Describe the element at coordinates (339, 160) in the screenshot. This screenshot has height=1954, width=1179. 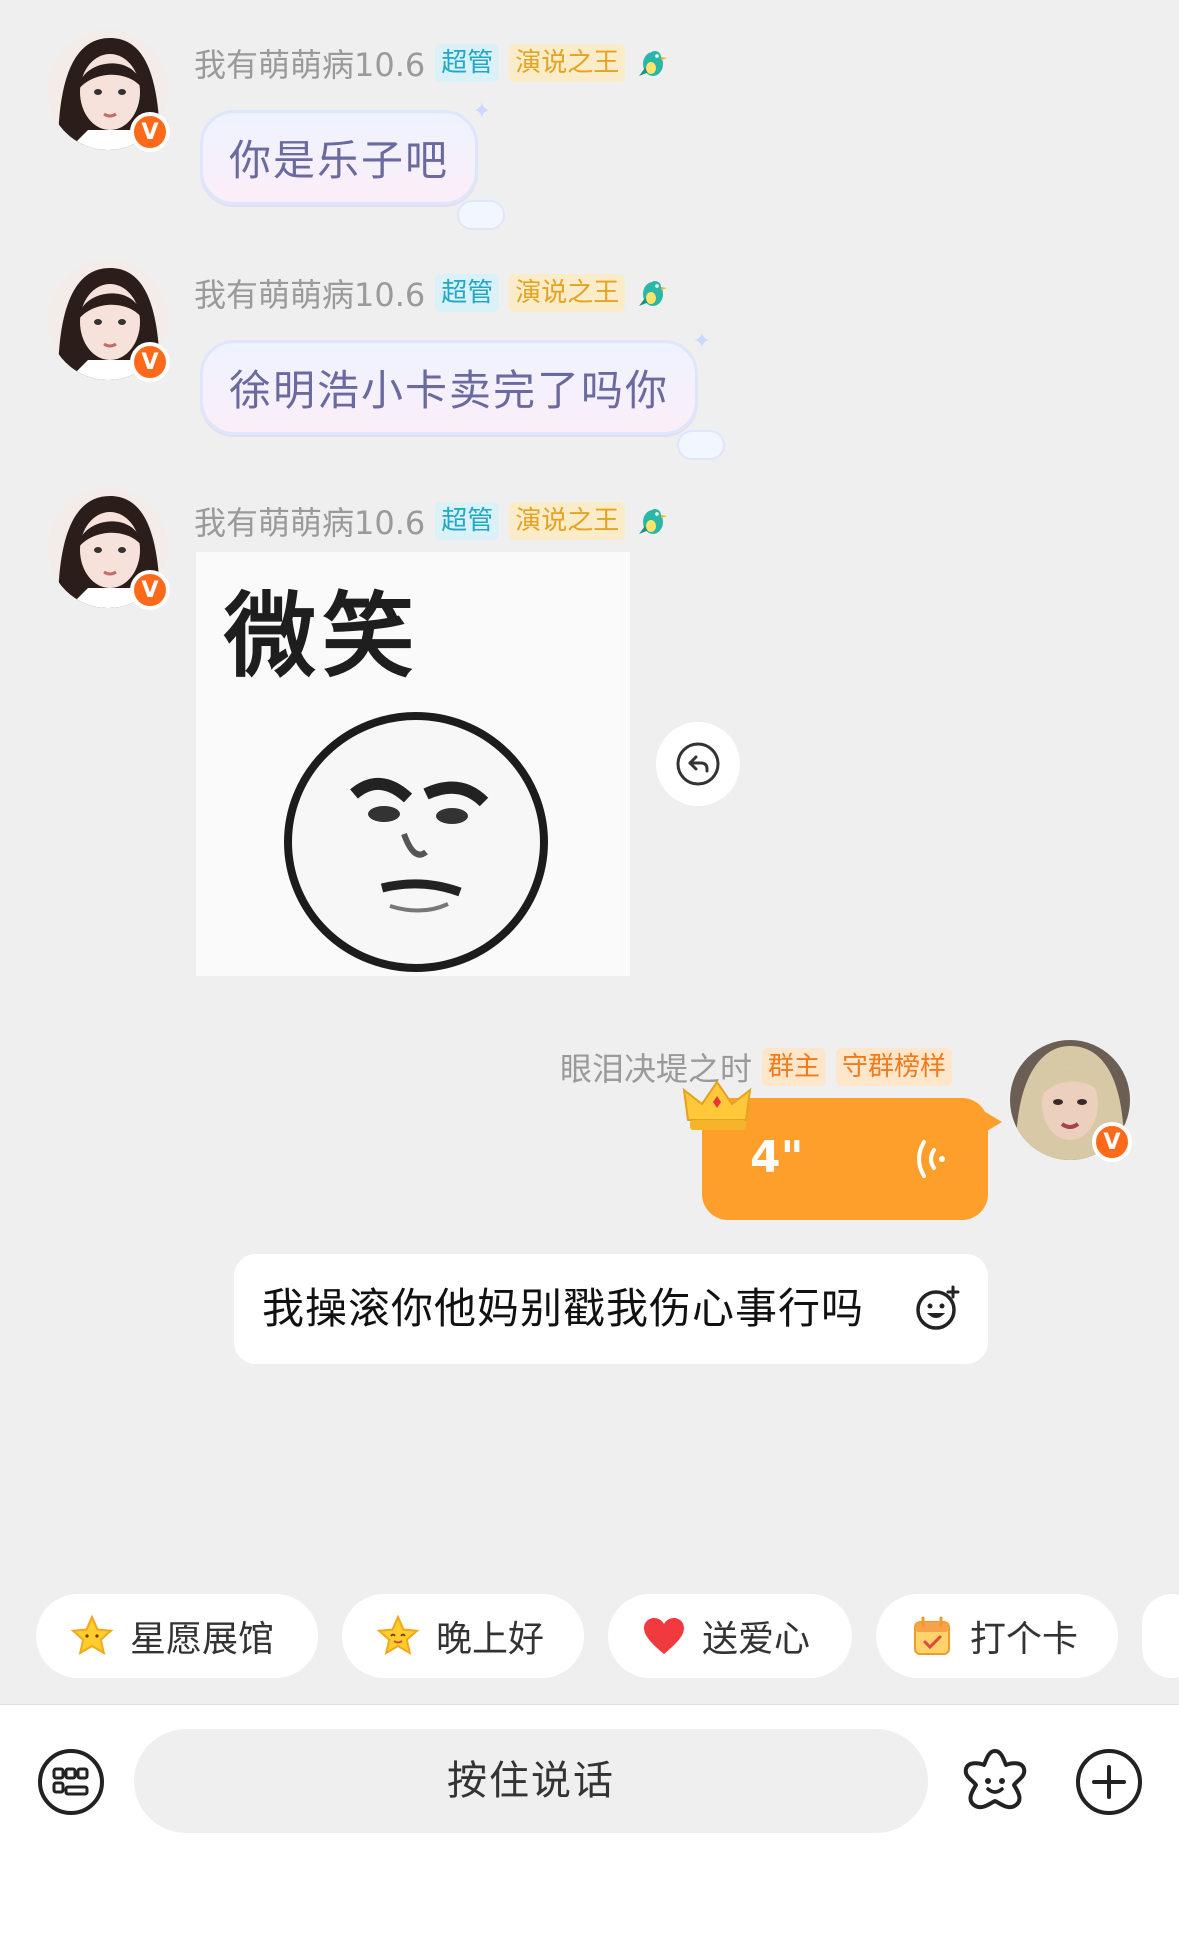
I see `message-text: 你是乐子吧` at that location.